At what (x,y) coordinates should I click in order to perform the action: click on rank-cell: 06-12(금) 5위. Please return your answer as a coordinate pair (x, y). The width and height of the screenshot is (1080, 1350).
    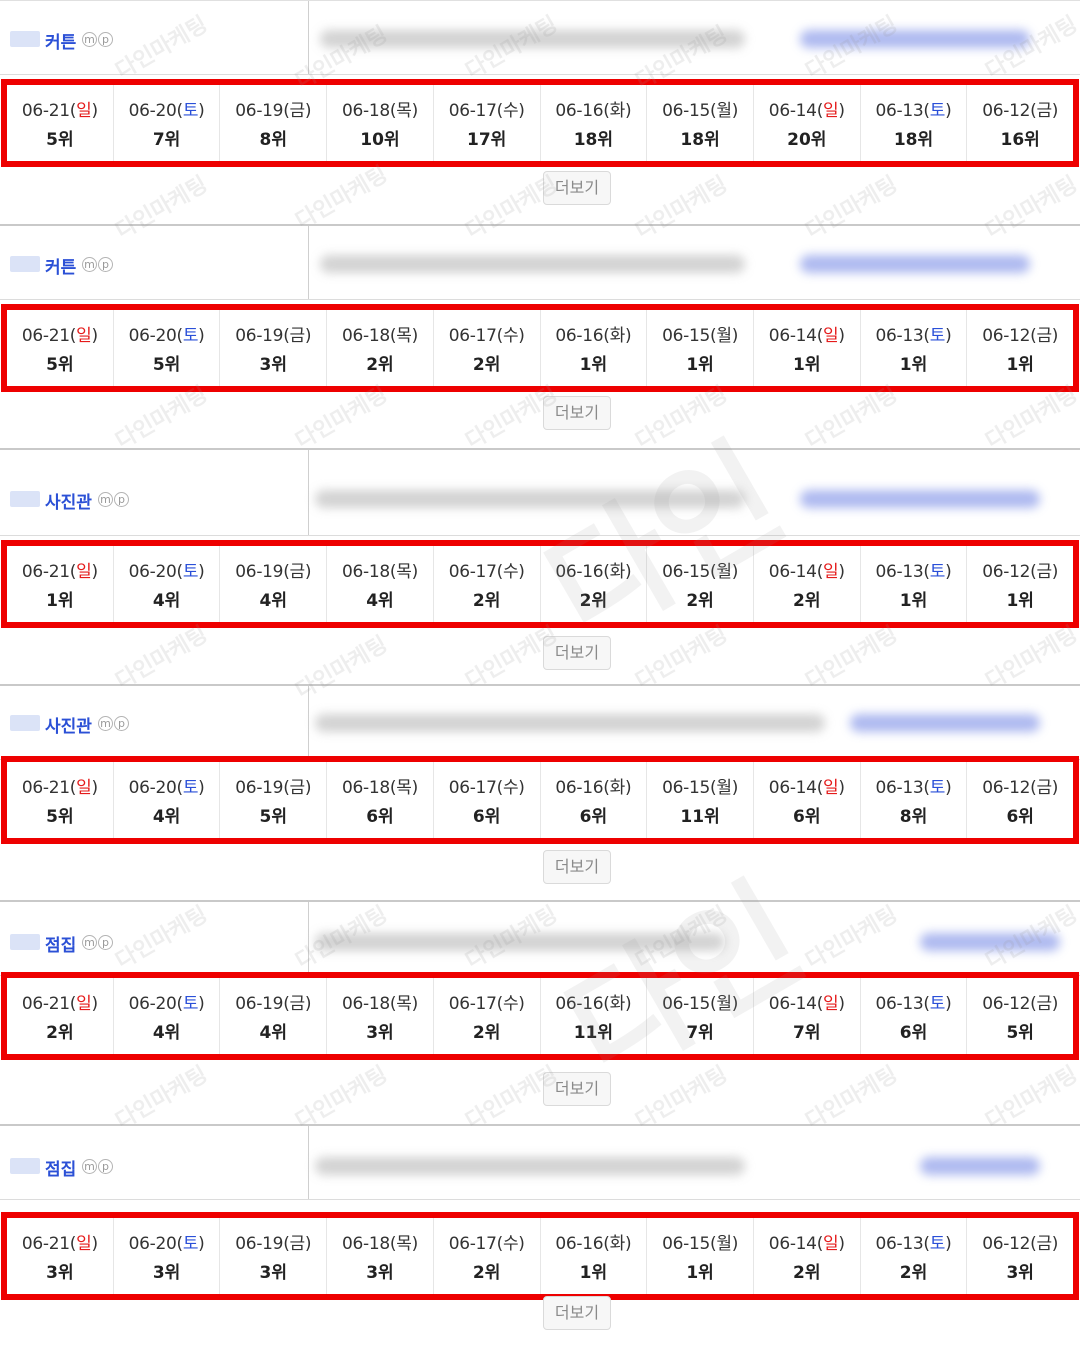
    Looking at the image, I should click on (1020, 1016).